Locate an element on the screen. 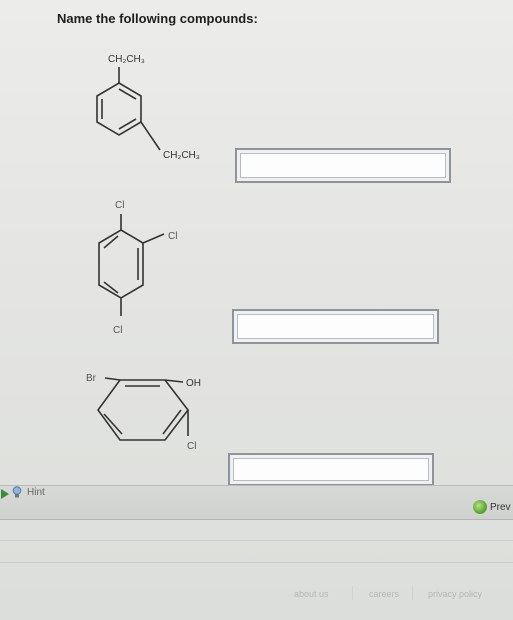 This screenshot has height=620, width=513. answer-field-1-frame is located at coordinates (343, 165).